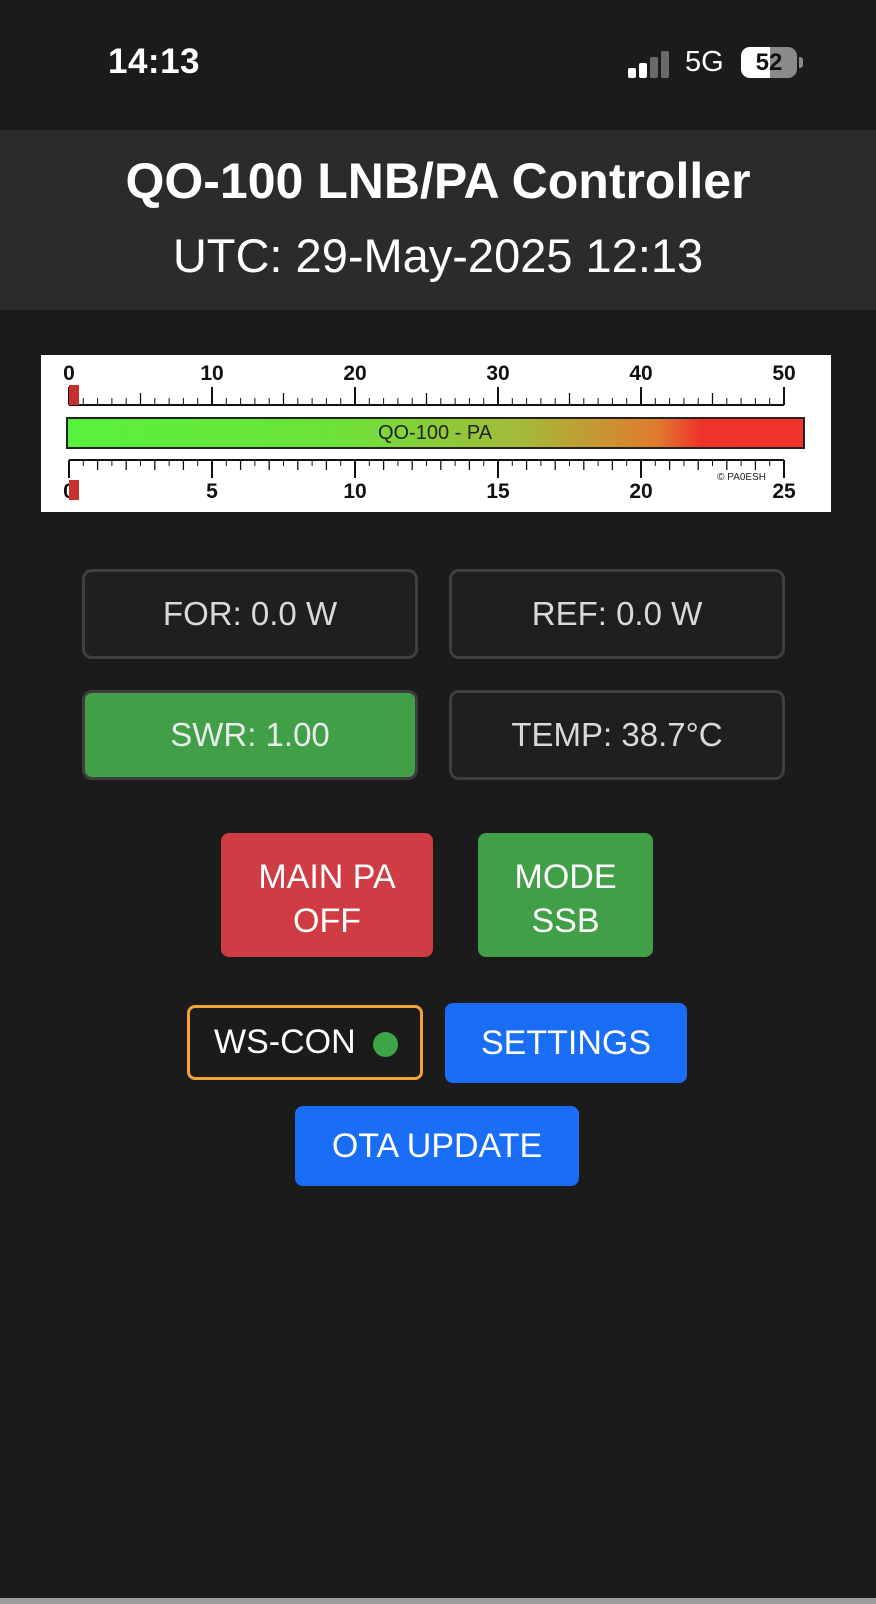  I want to click on meter-tick-label: 30, so click(497, 373).